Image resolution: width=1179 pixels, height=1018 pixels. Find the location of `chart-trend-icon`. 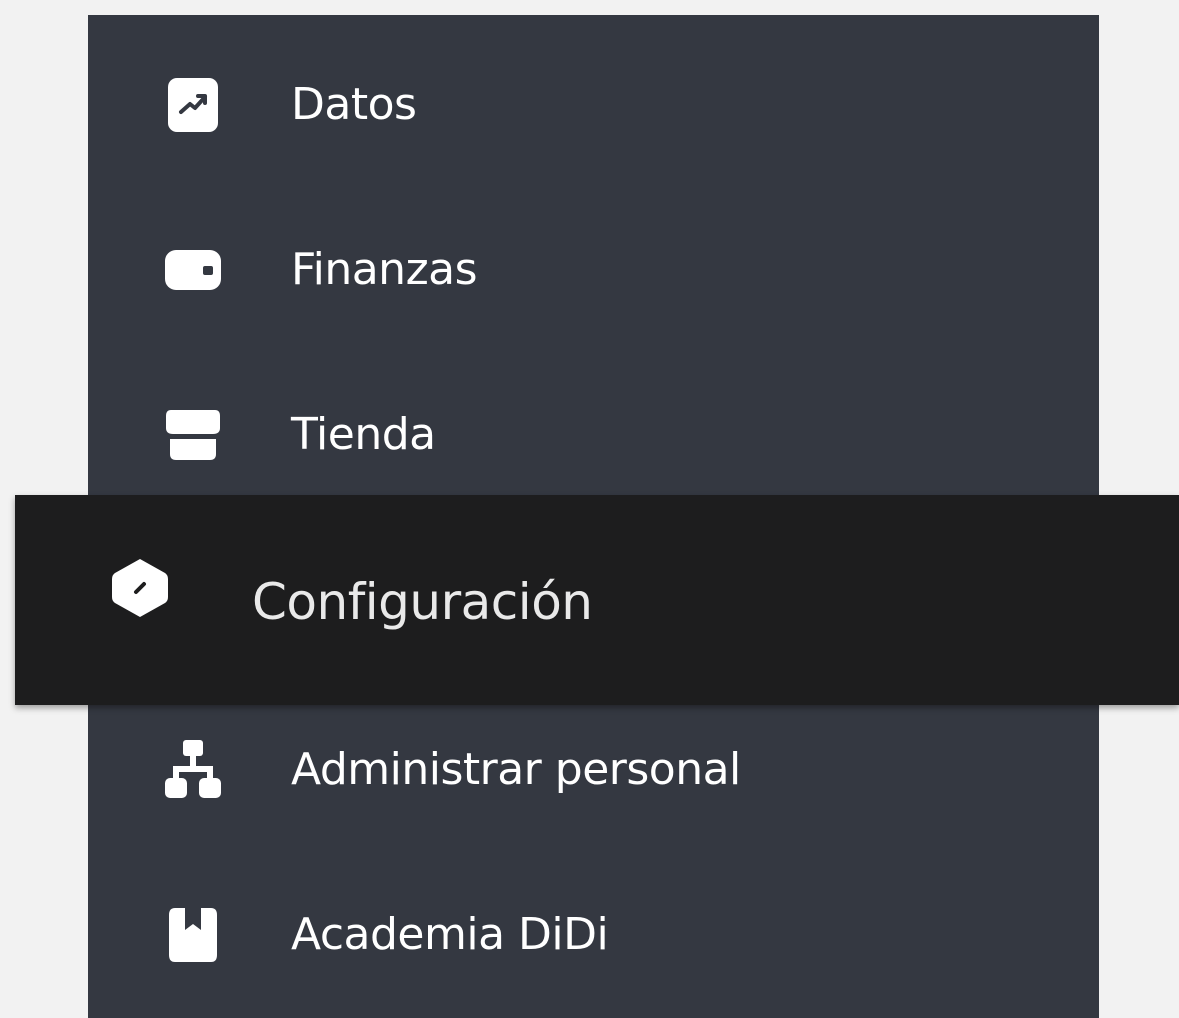

chart-trend-icon is located at coordinates (193, 105).